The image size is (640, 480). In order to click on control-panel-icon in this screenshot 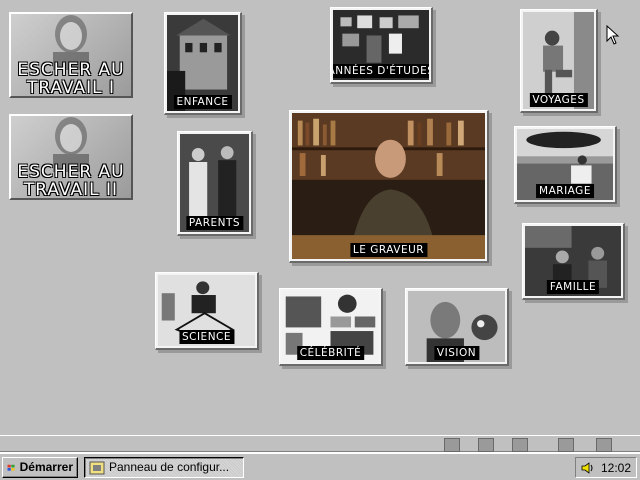, I will do `click(97, 467)`.